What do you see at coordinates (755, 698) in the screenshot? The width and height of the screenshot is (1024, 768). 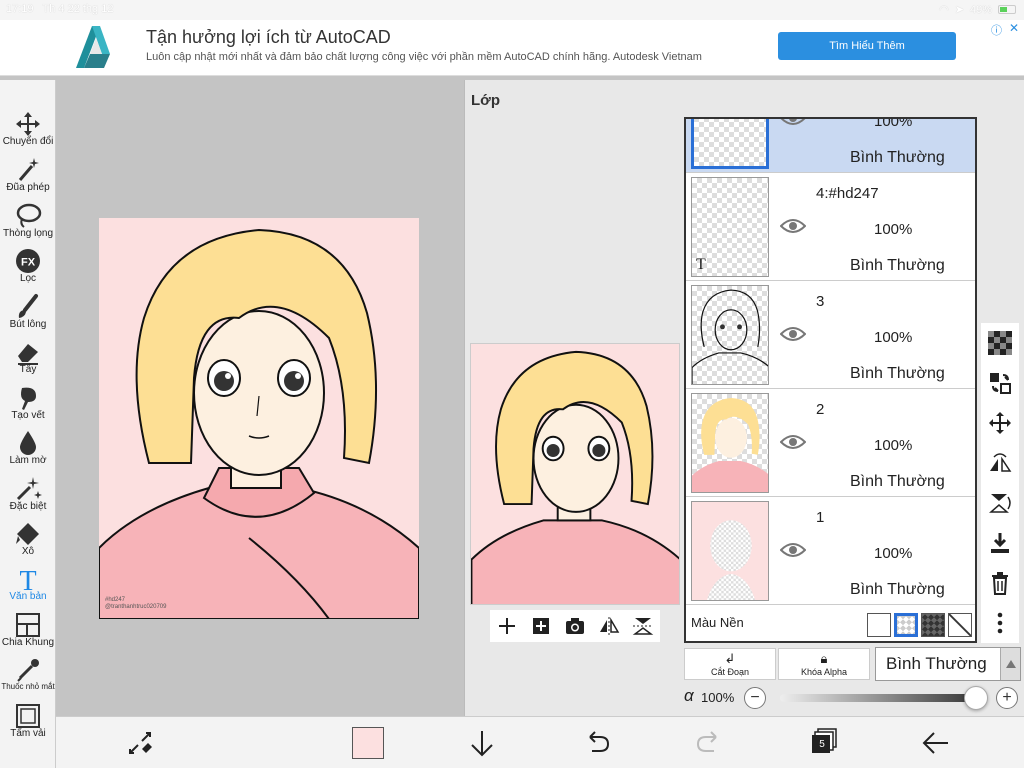 I see `opacity-decrease-button: −` at bounding box center [755, 698].